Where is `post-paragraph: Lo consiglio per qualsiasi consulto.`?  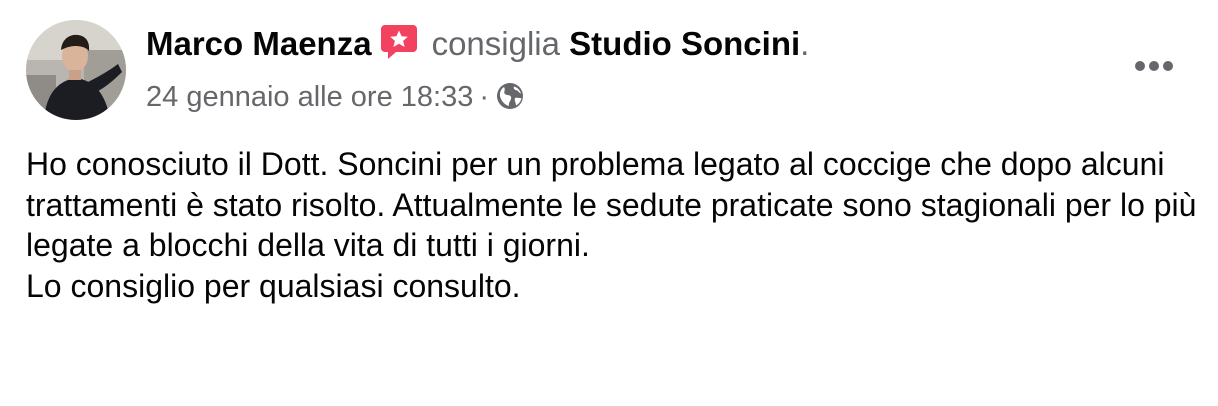 post-paragraph: Lo consiglio per qualsiasi consulto. is located at coordinates (273, 285).